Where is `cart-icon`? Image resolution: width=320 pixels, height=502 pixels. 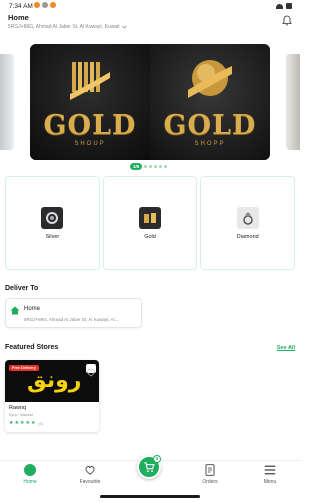
cart-icon is located at coordinates (149, 467).